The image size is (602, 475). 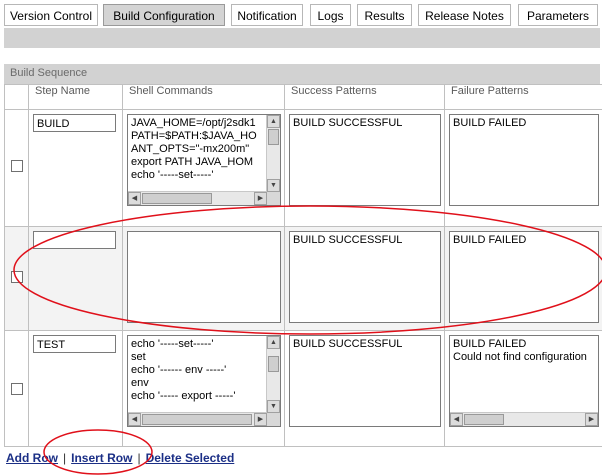 I want to click on section-header: Build Sequence, so click(x=302, y=74).